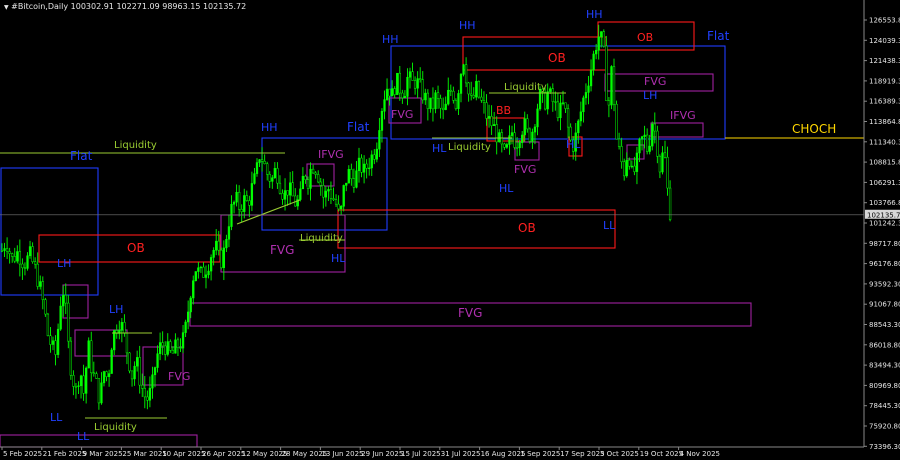 The image size is (900, 460). Describe the element at coordinates (884, 264) in the screenshot. I see `price-tick-label: 96176.80` at that location.